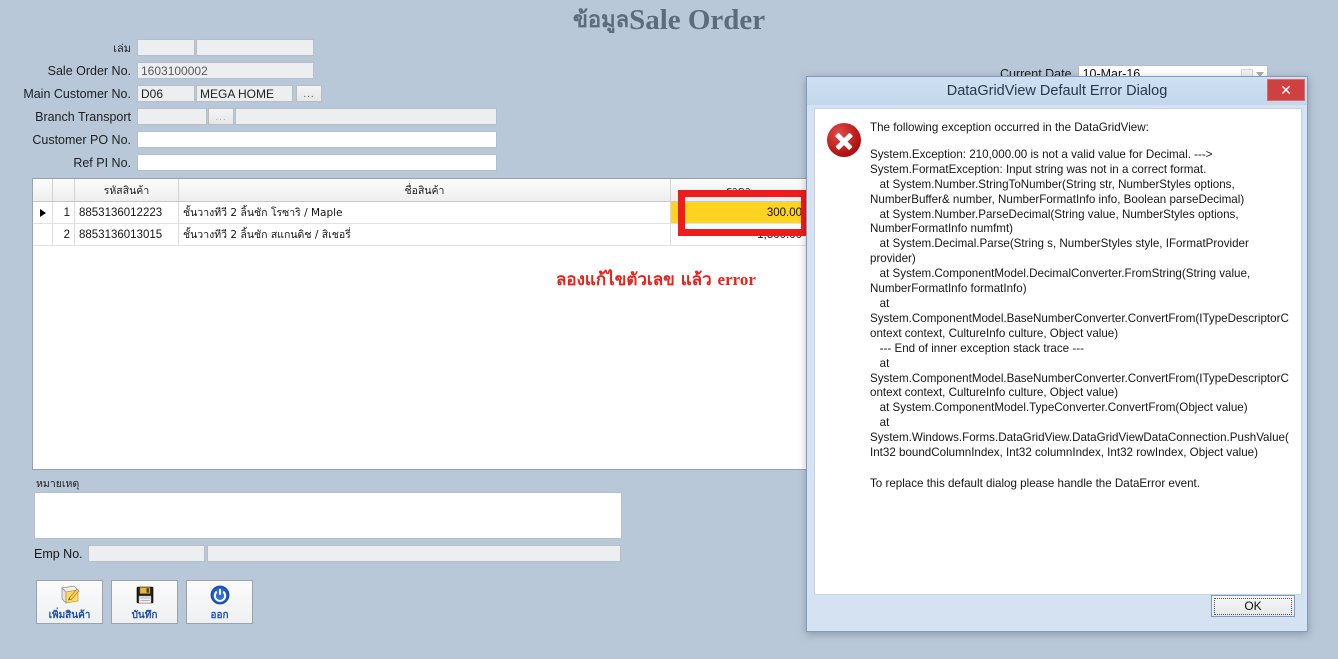 Image resolution: width=1338 pixels, height=659 pixels. What do you see at coordinates (166, 93) in the screenshot?
I see `main-customer-code-input: D06` at bounding box center [166, 93].